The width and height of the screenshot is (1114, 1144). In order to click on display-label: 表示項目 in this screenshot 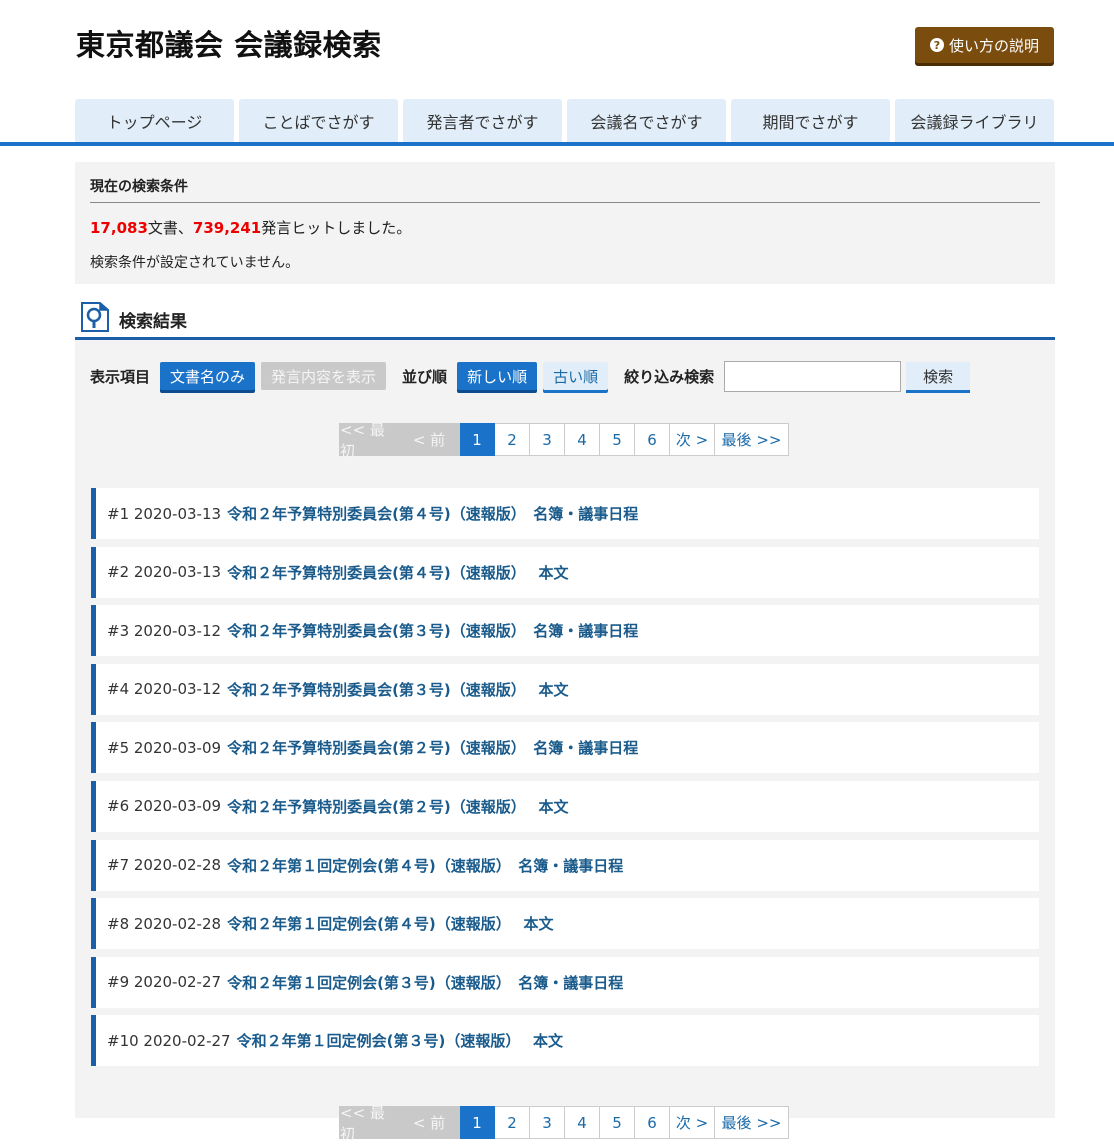, I will do `click(120, 376)`.